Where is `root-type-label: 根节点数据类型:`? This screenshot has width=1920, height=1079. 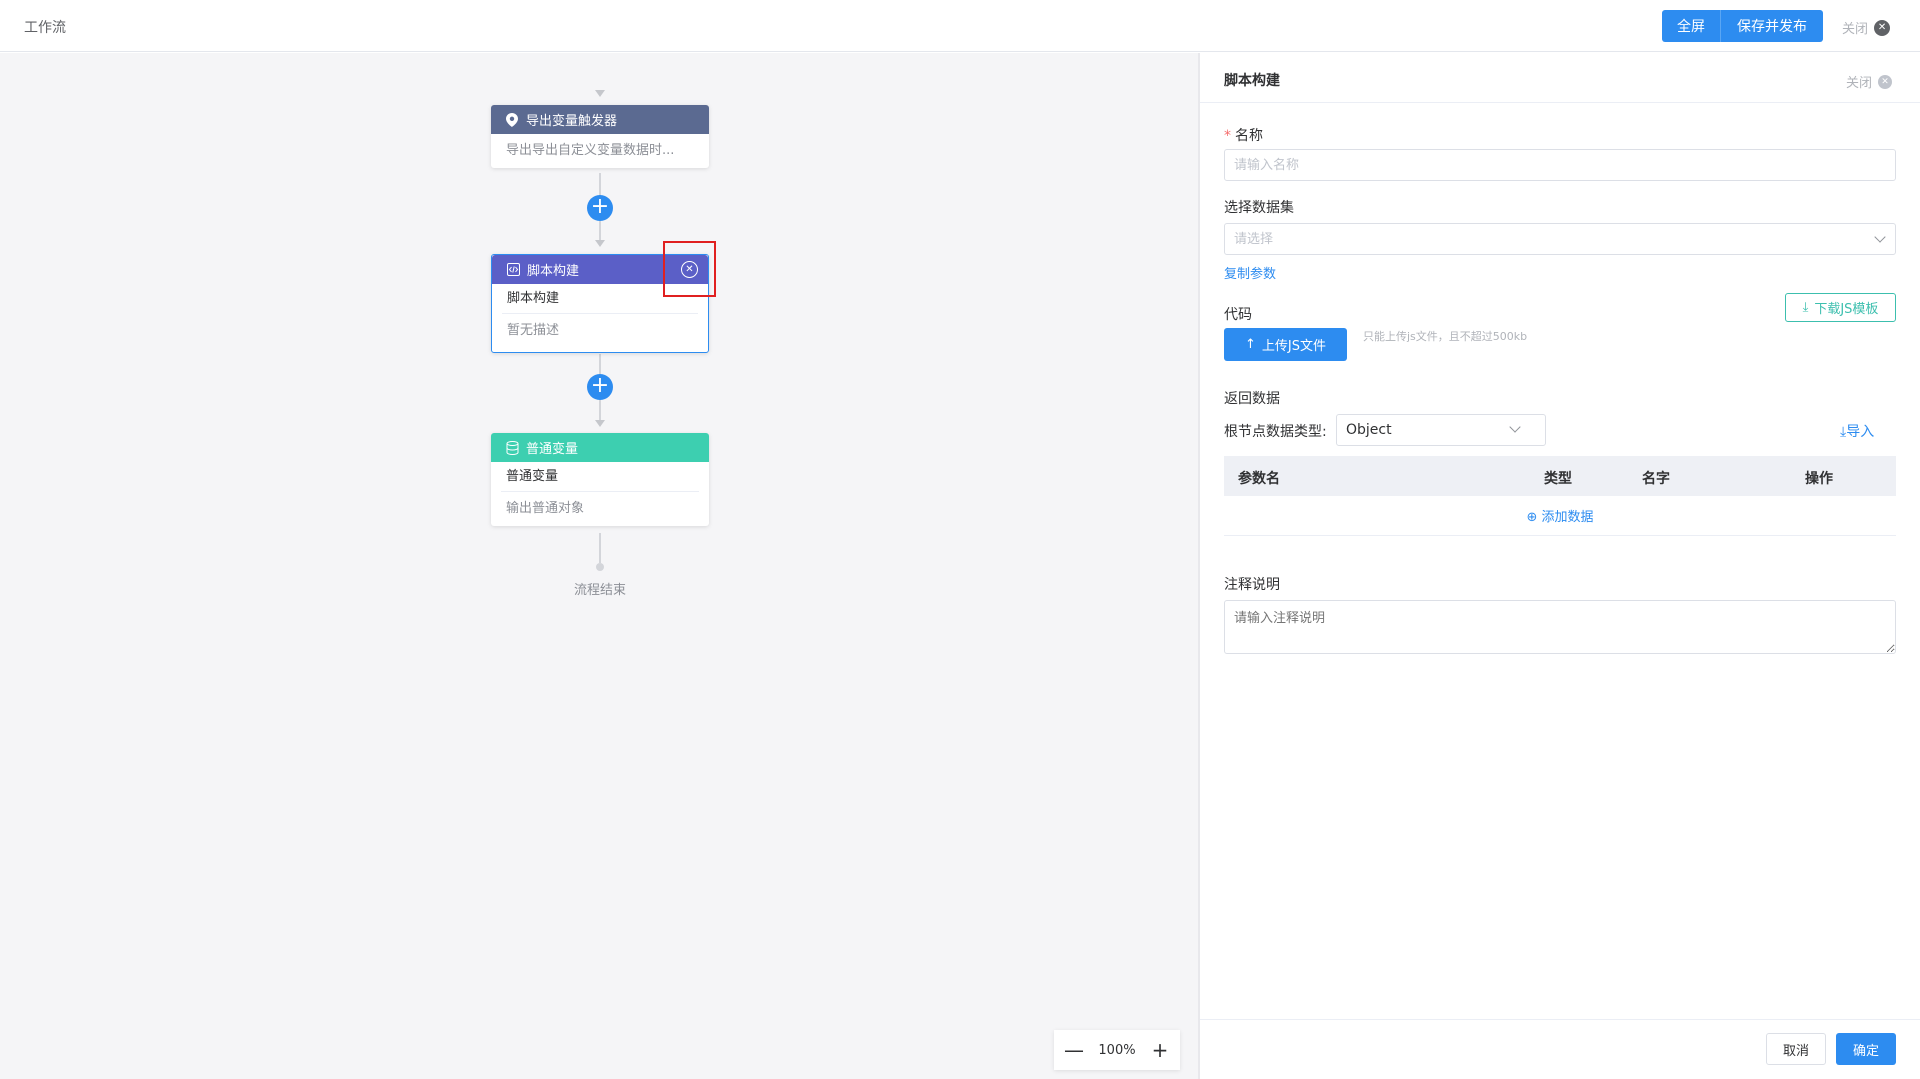
root-type-label: 根节点数据类型: is located at coordinates (1275, 432).